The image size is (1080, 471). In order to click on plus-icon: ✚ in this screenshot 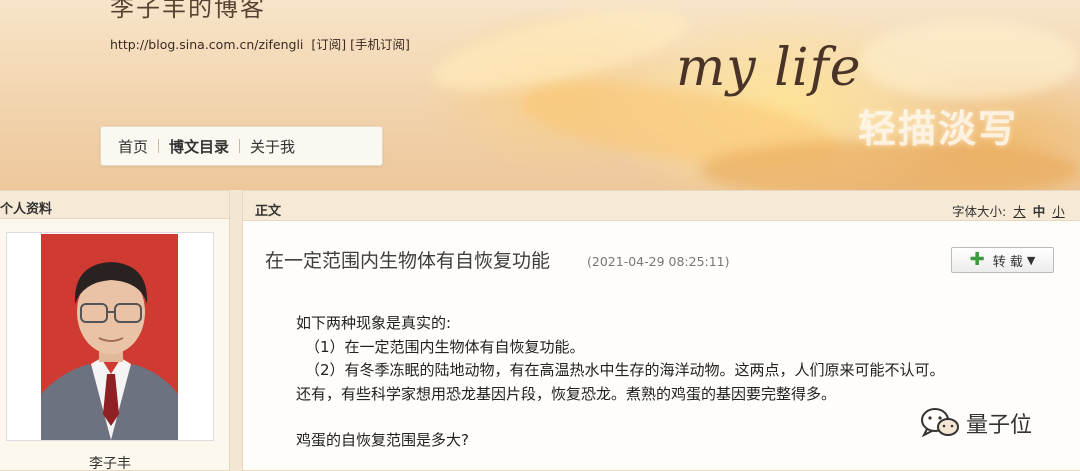, I will do `click(977, 259)`.